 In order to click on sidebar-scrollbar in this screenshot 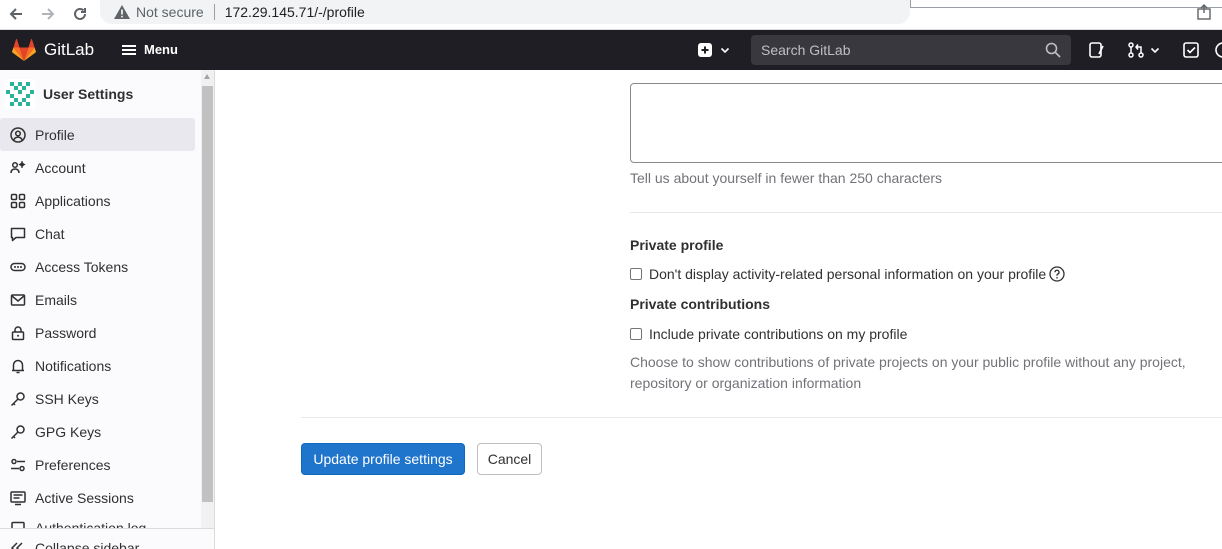, I will do `click(207, 299)`.